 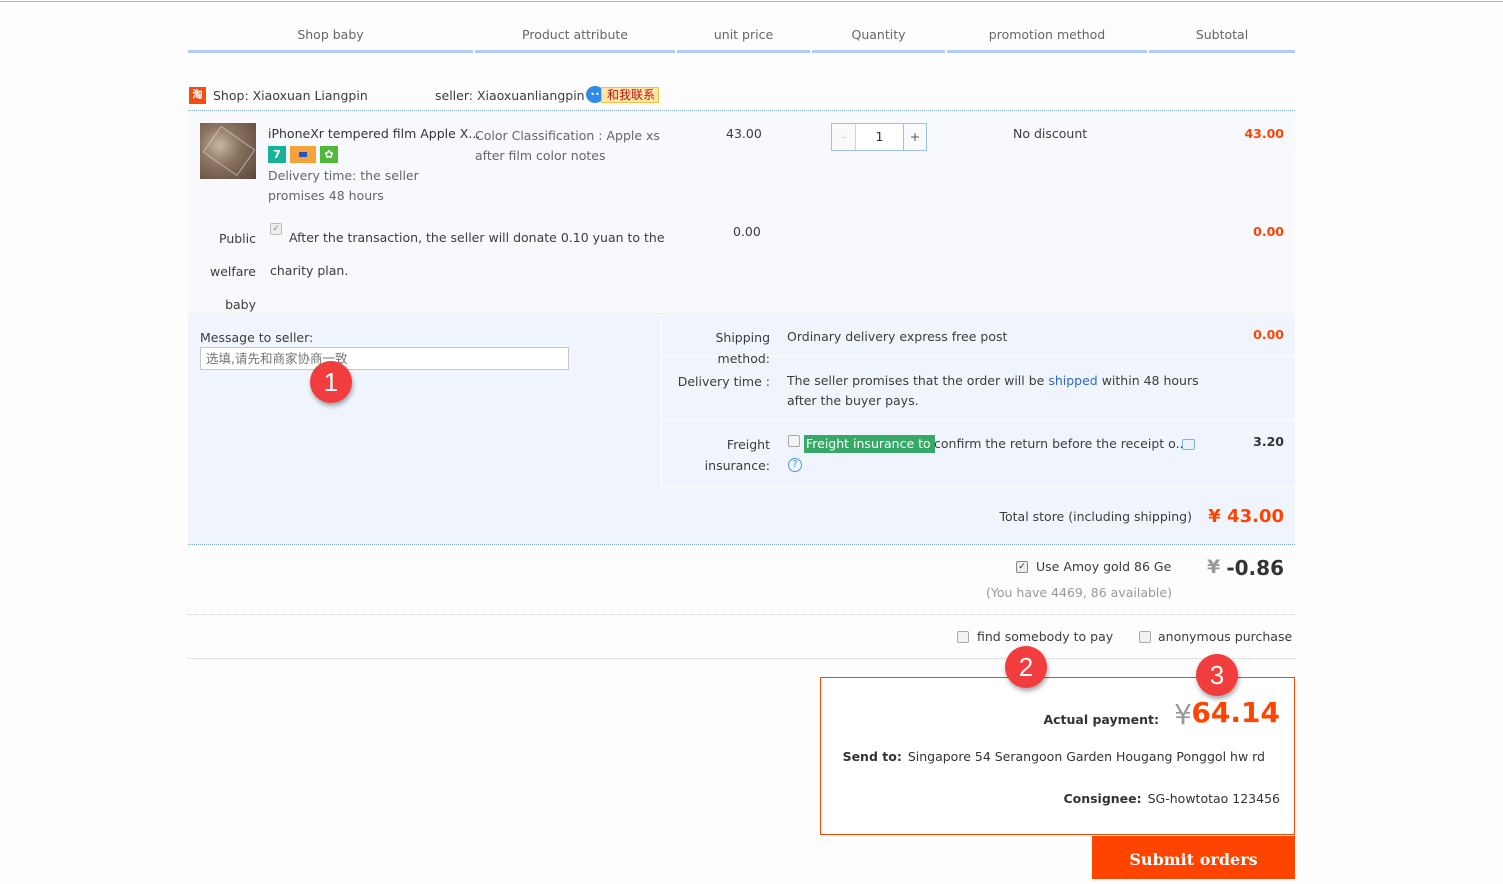 I want to click on shipping-price: 0.00, so click(x=1268, y=334).